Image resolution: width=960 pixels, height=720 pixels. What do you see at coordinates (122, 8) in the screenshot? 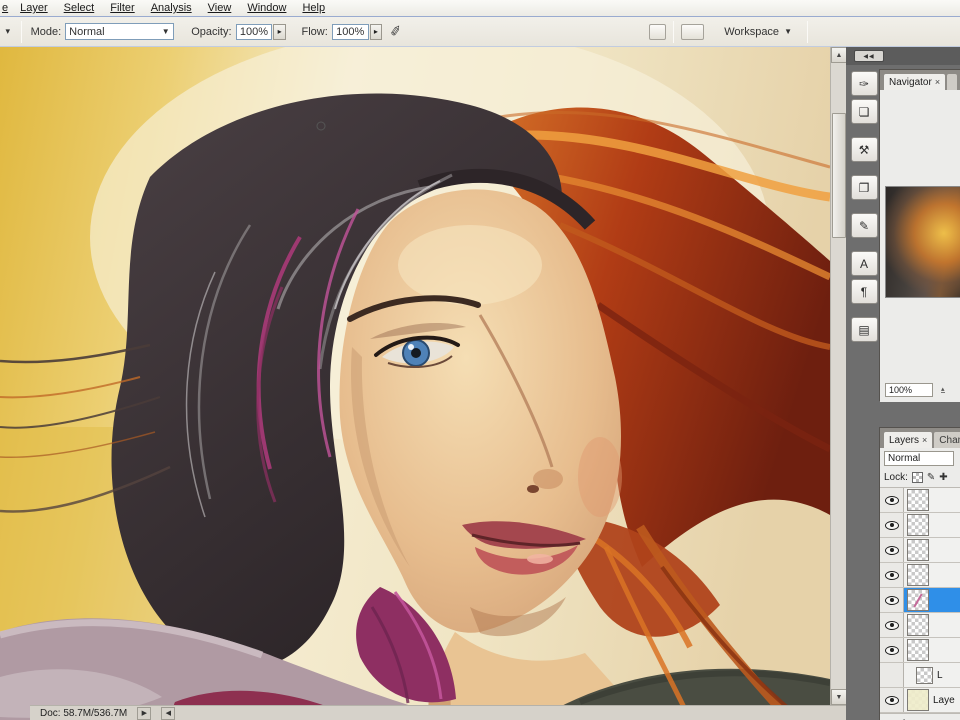
I see `menu-filter: Filter` at bounding box center [122, 8].